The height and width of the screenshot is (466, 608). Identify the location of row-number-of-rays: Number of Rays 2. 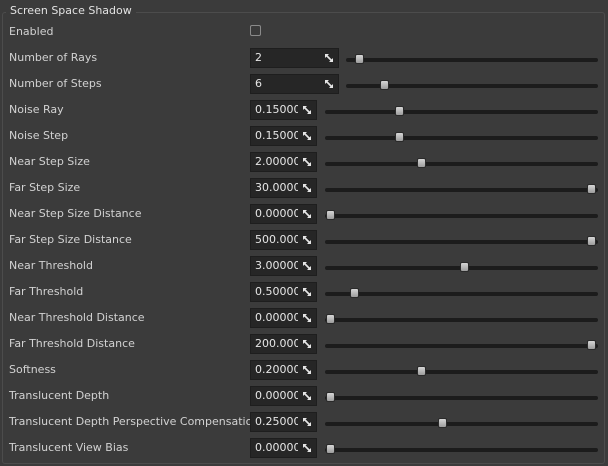
(304, 58).